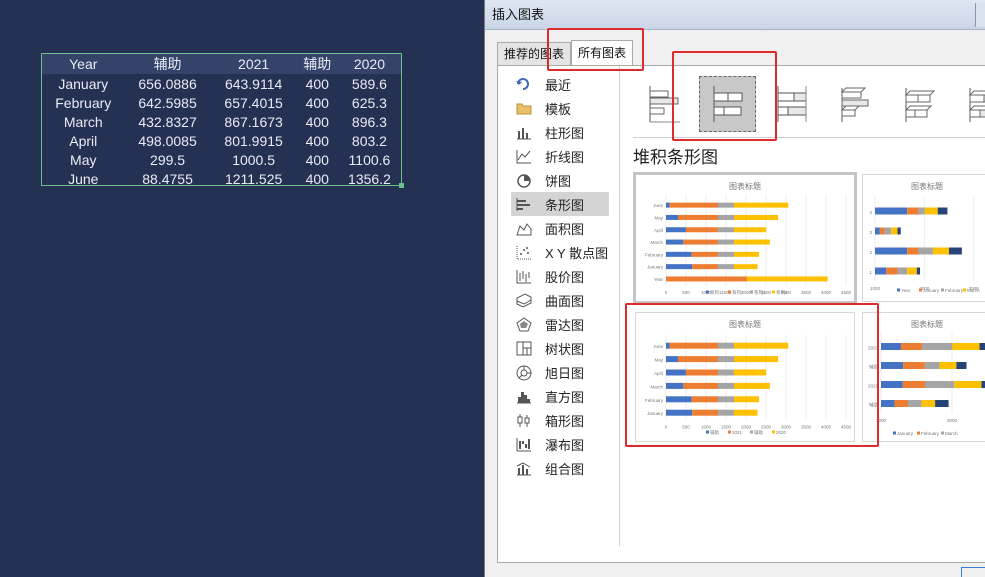 Image resolution: width=985 pixels, height=577 pixels. Describe the element at coordinates (254, 140) in the screenshot. I see `table-cell: 801.9915` at that location.